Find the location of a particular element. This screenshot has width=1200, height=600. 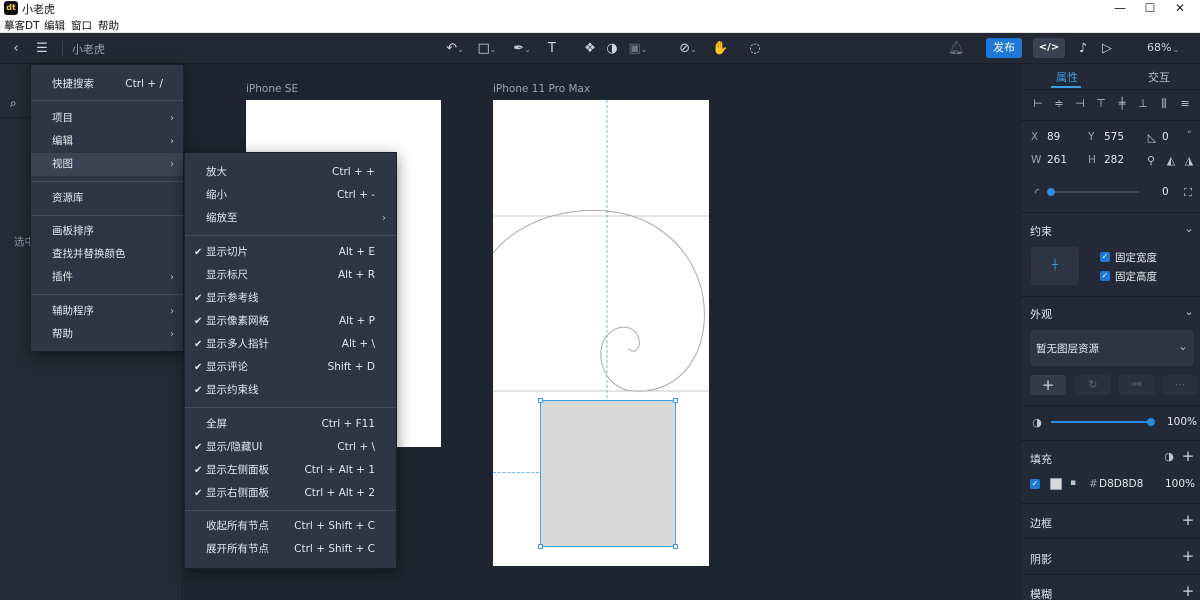

sync-style-button: ↻ is located at coordinates (1093, 385).